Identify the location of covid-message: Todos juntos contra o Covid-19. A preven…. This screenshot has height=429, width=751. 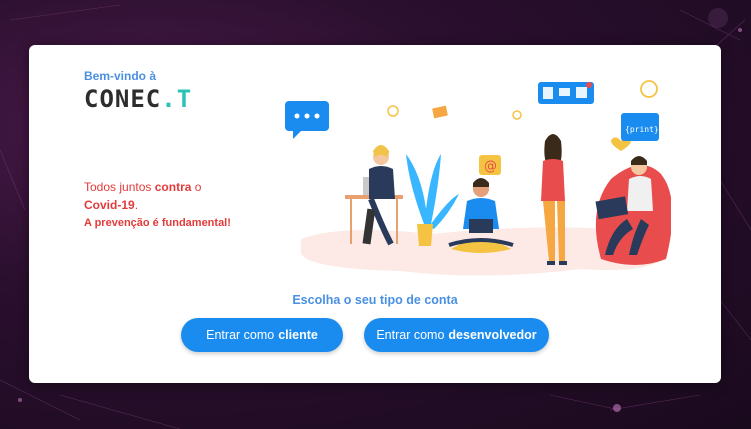
(157, 205).